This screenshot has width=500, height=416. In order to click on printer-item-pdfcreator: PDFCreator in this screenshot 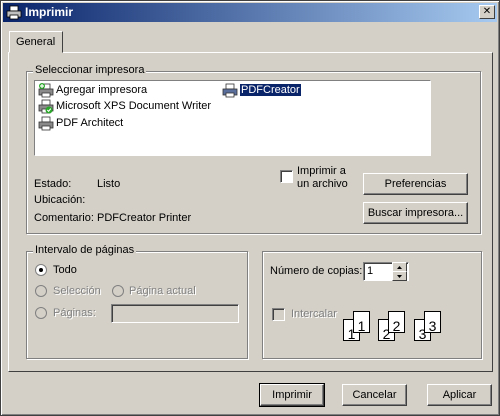, I will do `click(261, 90)`.